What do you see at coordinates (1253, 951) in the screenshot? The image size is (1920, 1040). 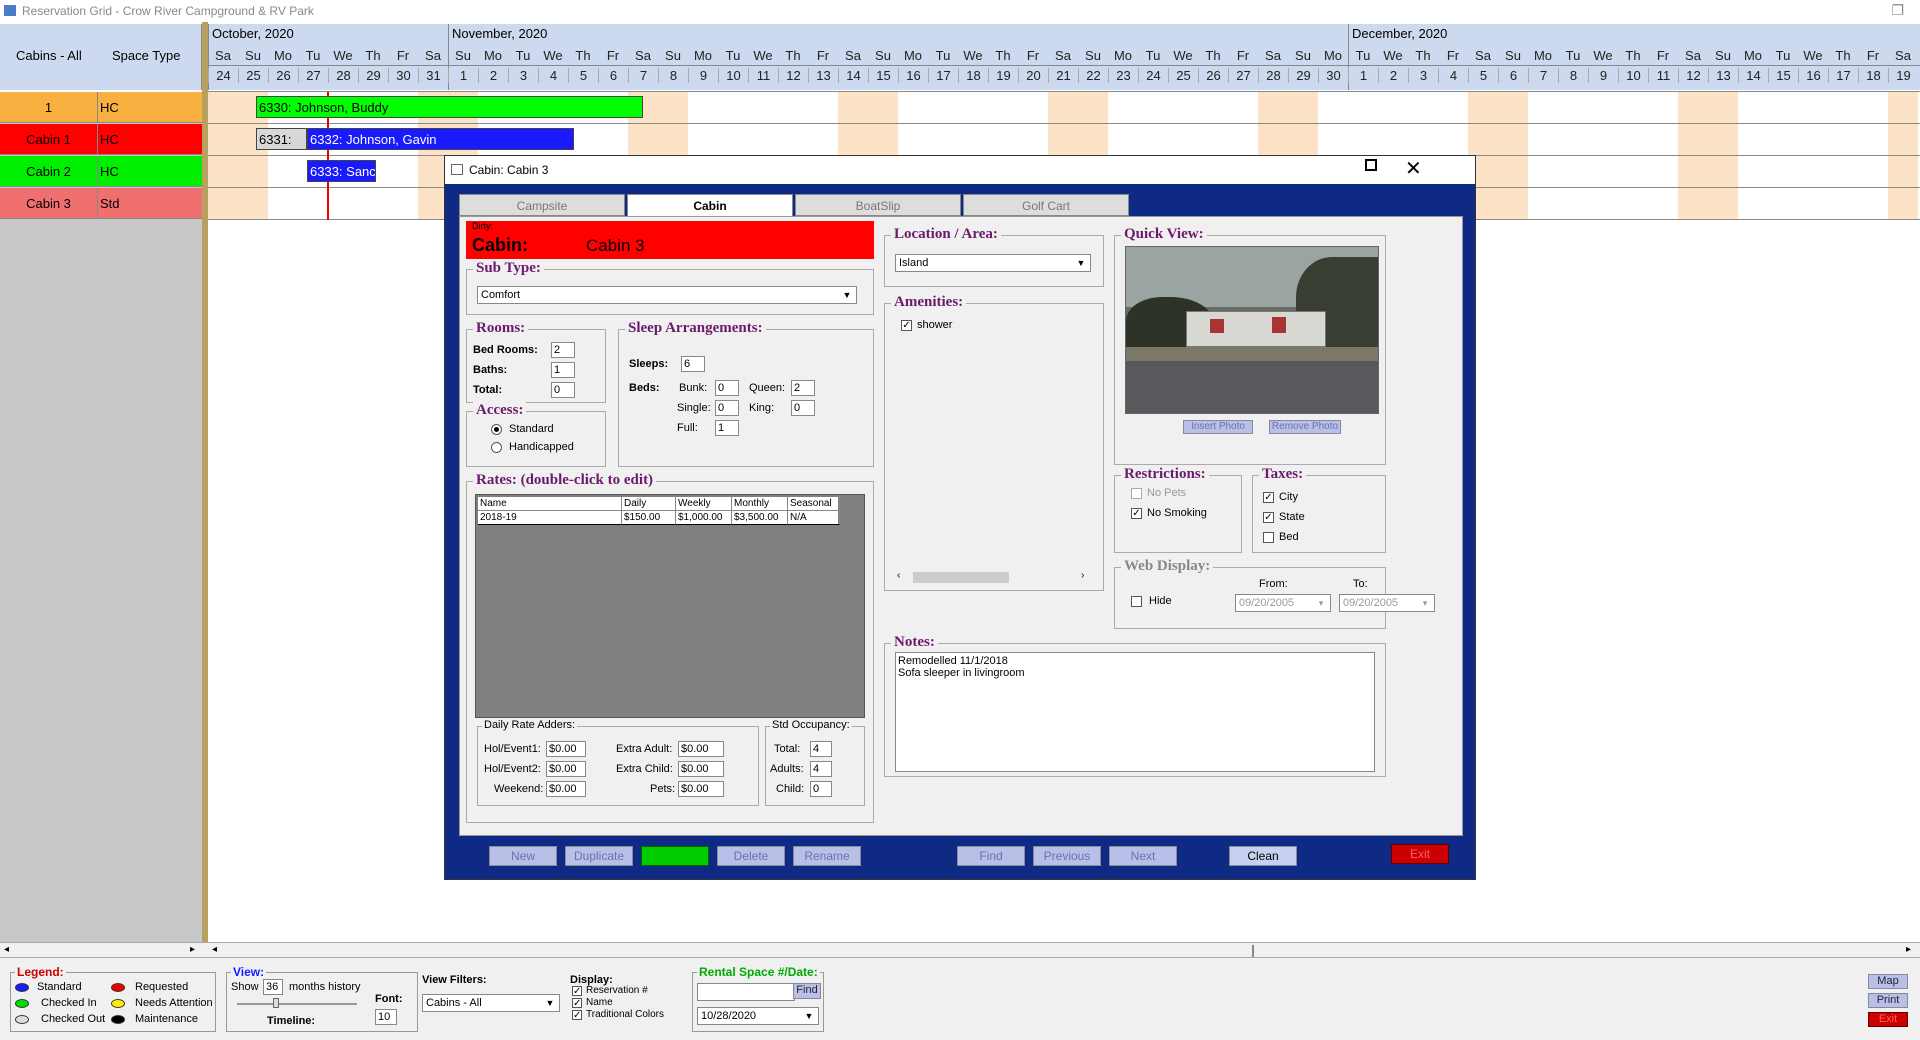 I see `scroll-thumb` at bounding box center [1253, 951].